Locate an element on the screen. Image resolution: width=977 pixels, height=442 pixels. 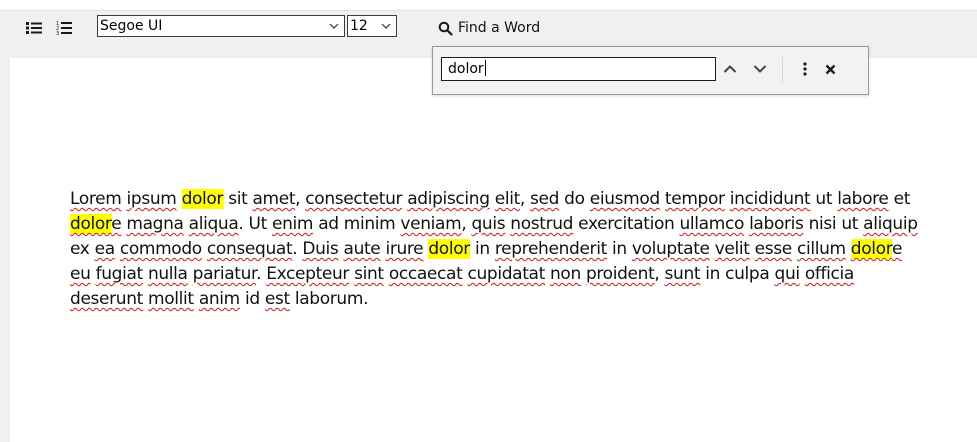
document-word: exercitation is located at coordinates (626, 224).